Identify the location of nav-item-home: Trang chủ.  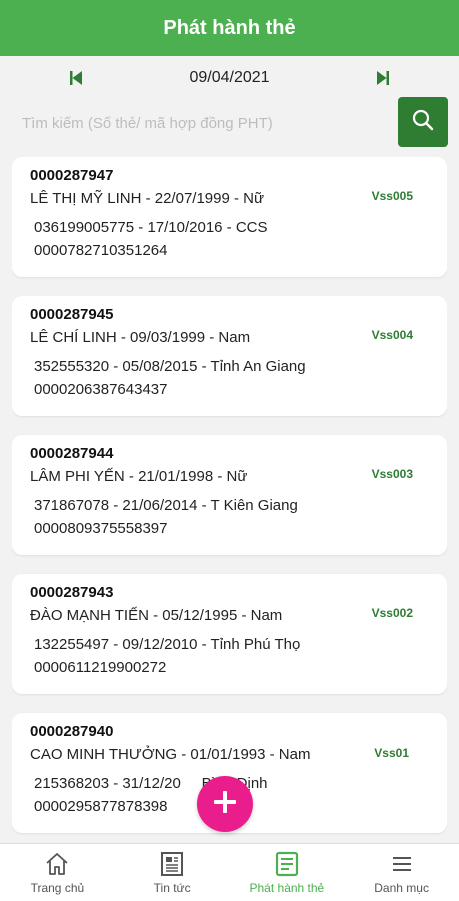
(57, 872).